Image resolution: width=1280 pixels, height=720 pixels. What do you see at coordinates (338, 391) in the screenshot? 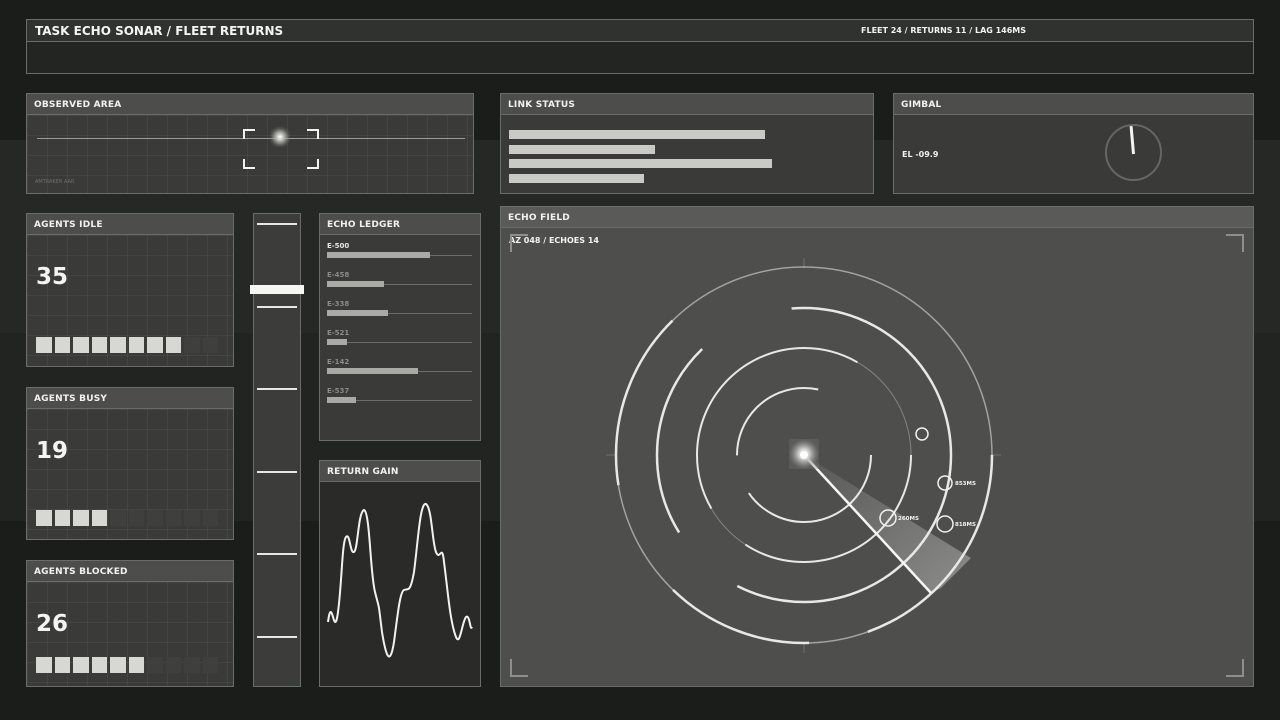
I see `ledger-row-id: E-537` at bounding box center [338, 391].